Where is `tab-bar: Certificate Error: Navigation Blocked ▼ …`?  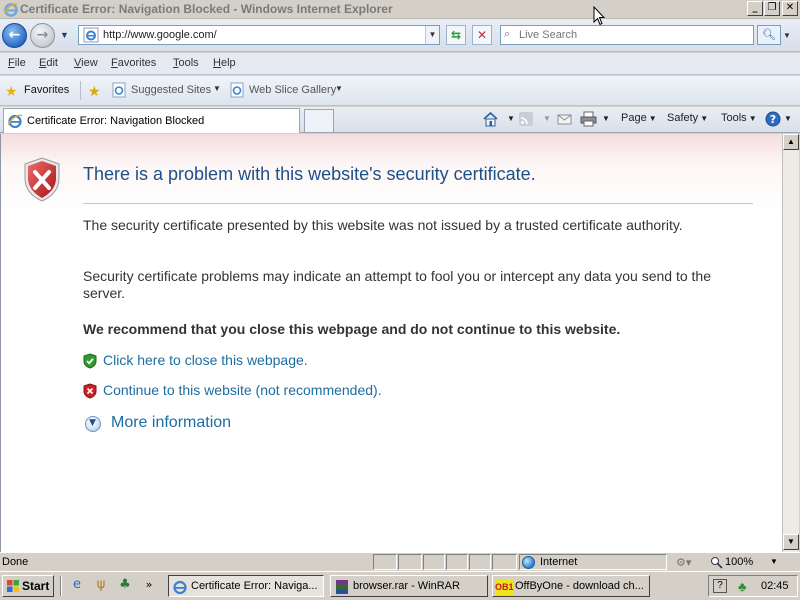
tab-bar: Certificate Error: Navigation Blocked ▼ … is located at coordinates (400, 120).